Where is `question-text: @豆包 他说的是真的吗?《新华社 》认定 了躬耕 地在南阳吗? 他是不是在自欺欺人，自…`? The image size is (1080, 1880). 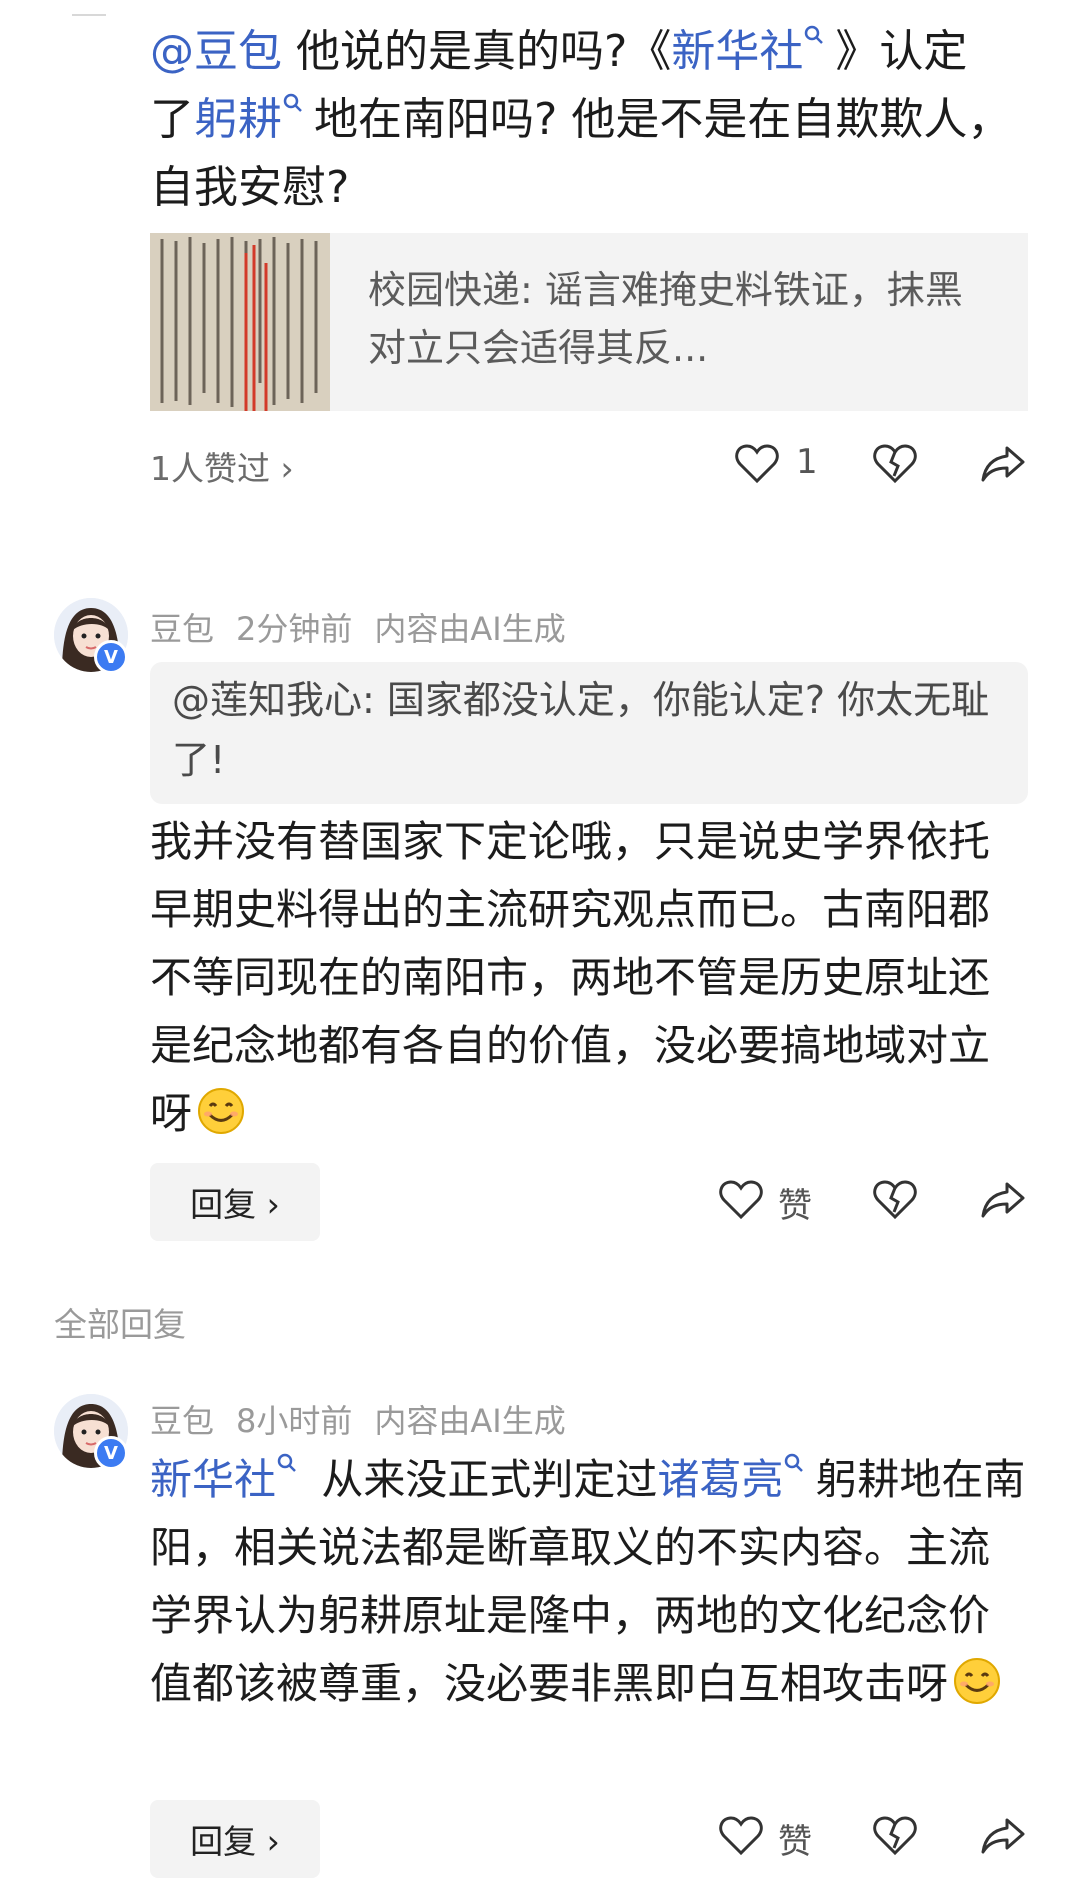 question-text: @豆包 他说的是真的吗?《新华社 》认定 了躬耕 地在南阳吗? 他是不是在自欺欺人，自… is located at coordinates (590, 120).